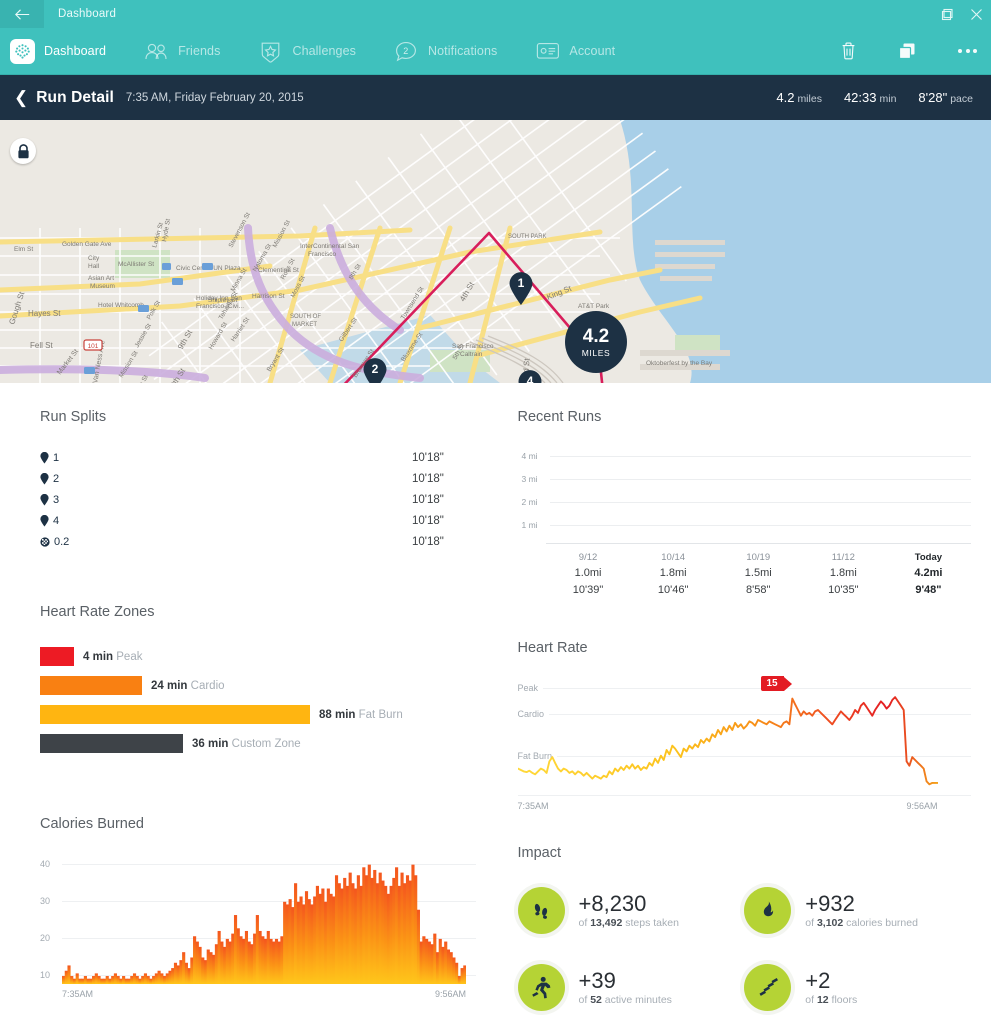 This screenshot has width=991, height=1024. I want to click on nav-item-friends: Friends, so click(182, 51).